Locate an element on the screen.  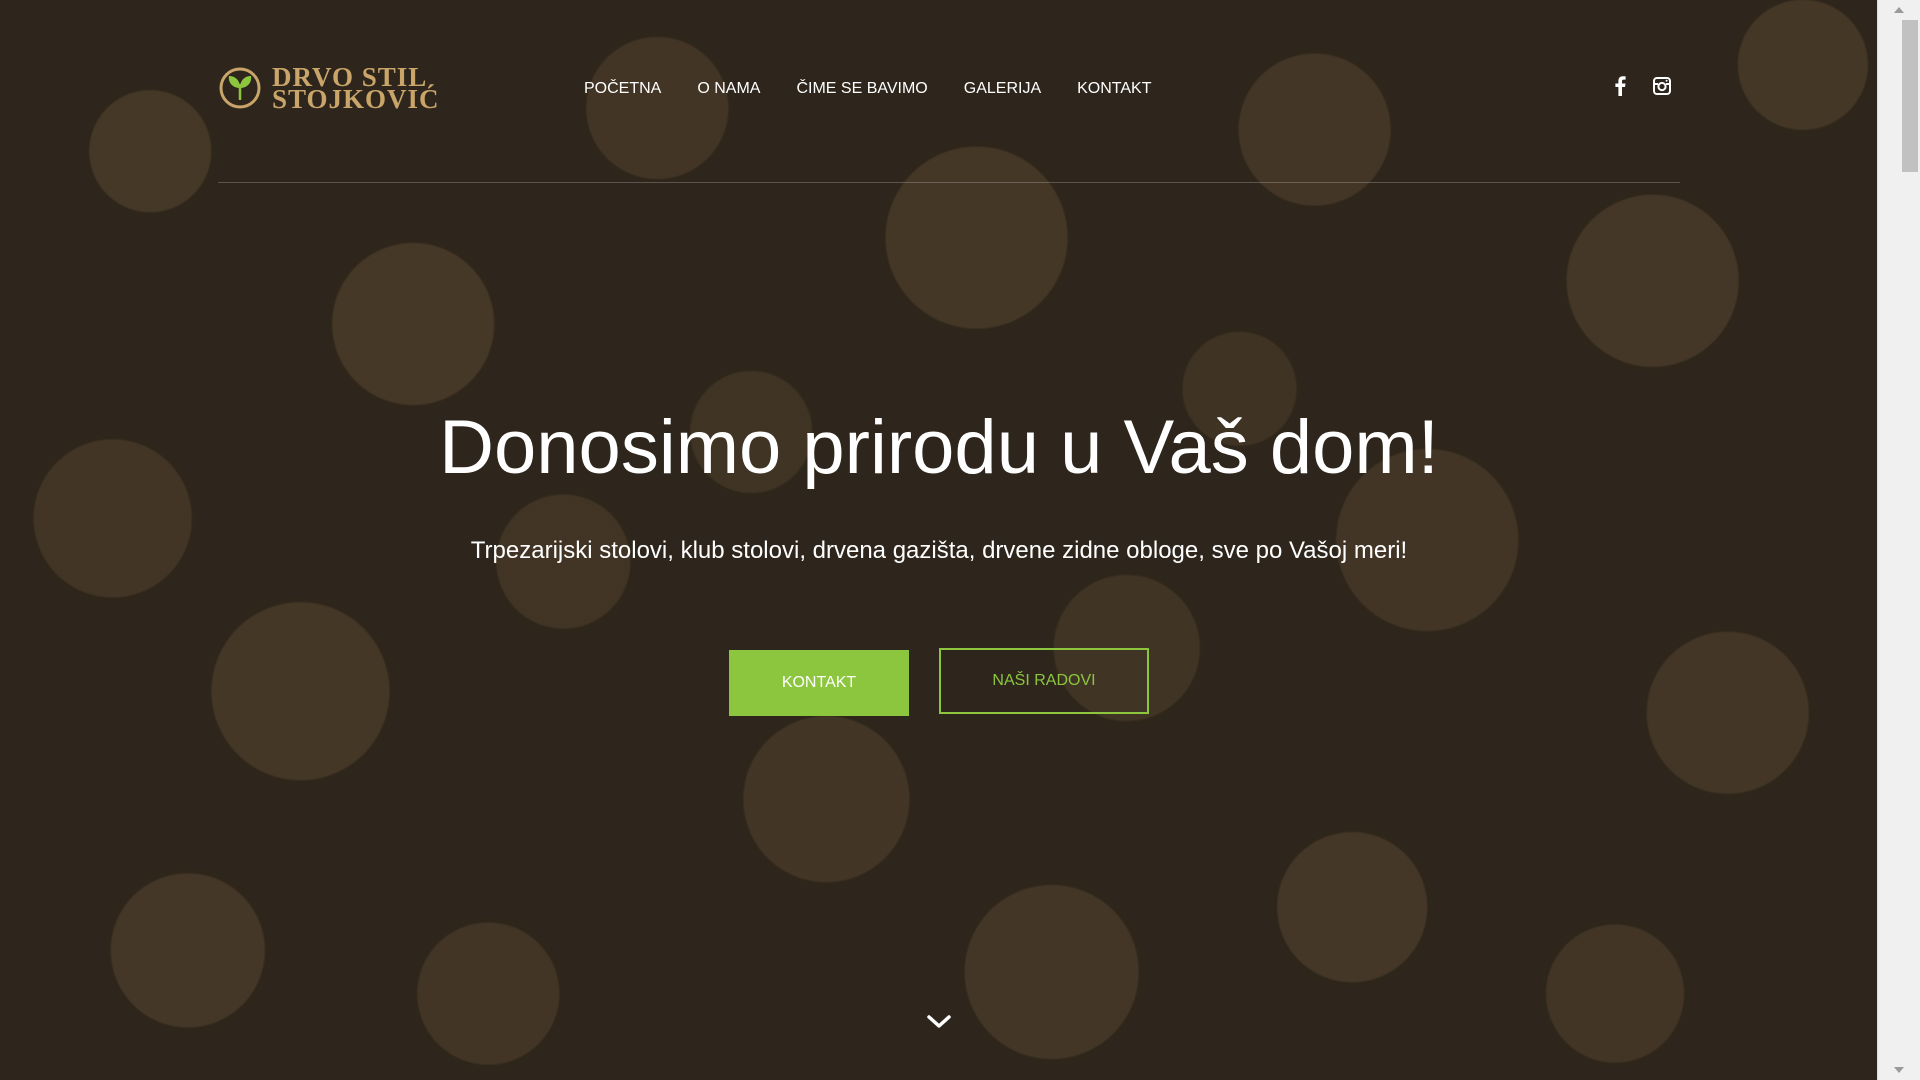
chevron-down-icon is located at coordinates (939, 1022).